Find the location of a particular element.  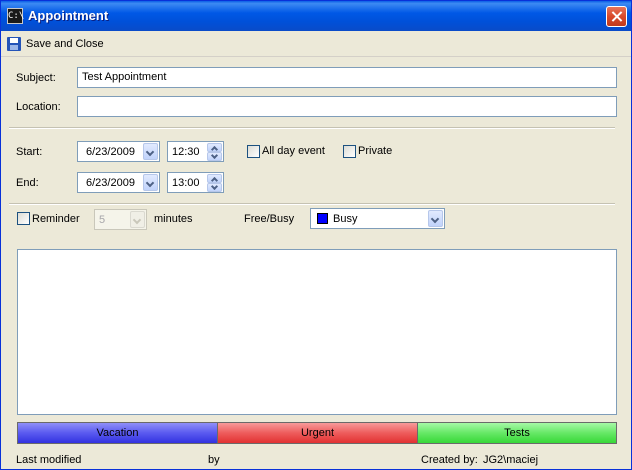

close-button is located at coordinates (616, 16).